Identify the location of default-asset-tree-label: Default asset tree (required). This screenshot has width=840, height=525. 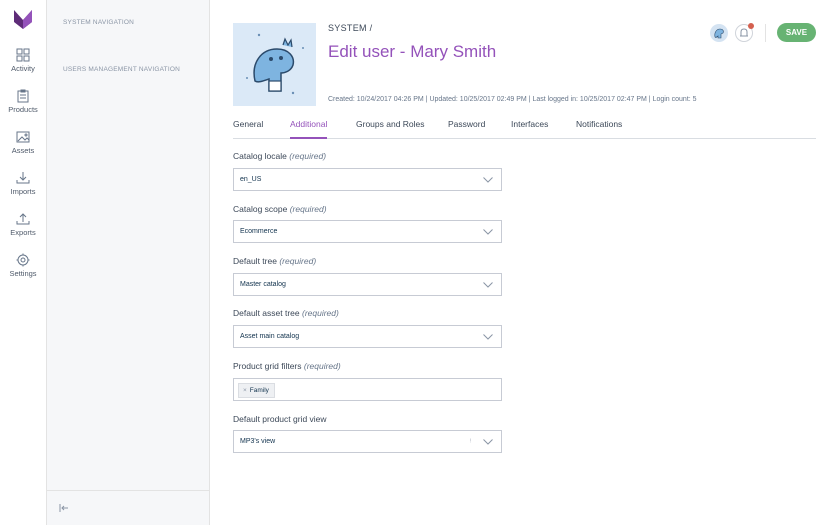
(286, 313).